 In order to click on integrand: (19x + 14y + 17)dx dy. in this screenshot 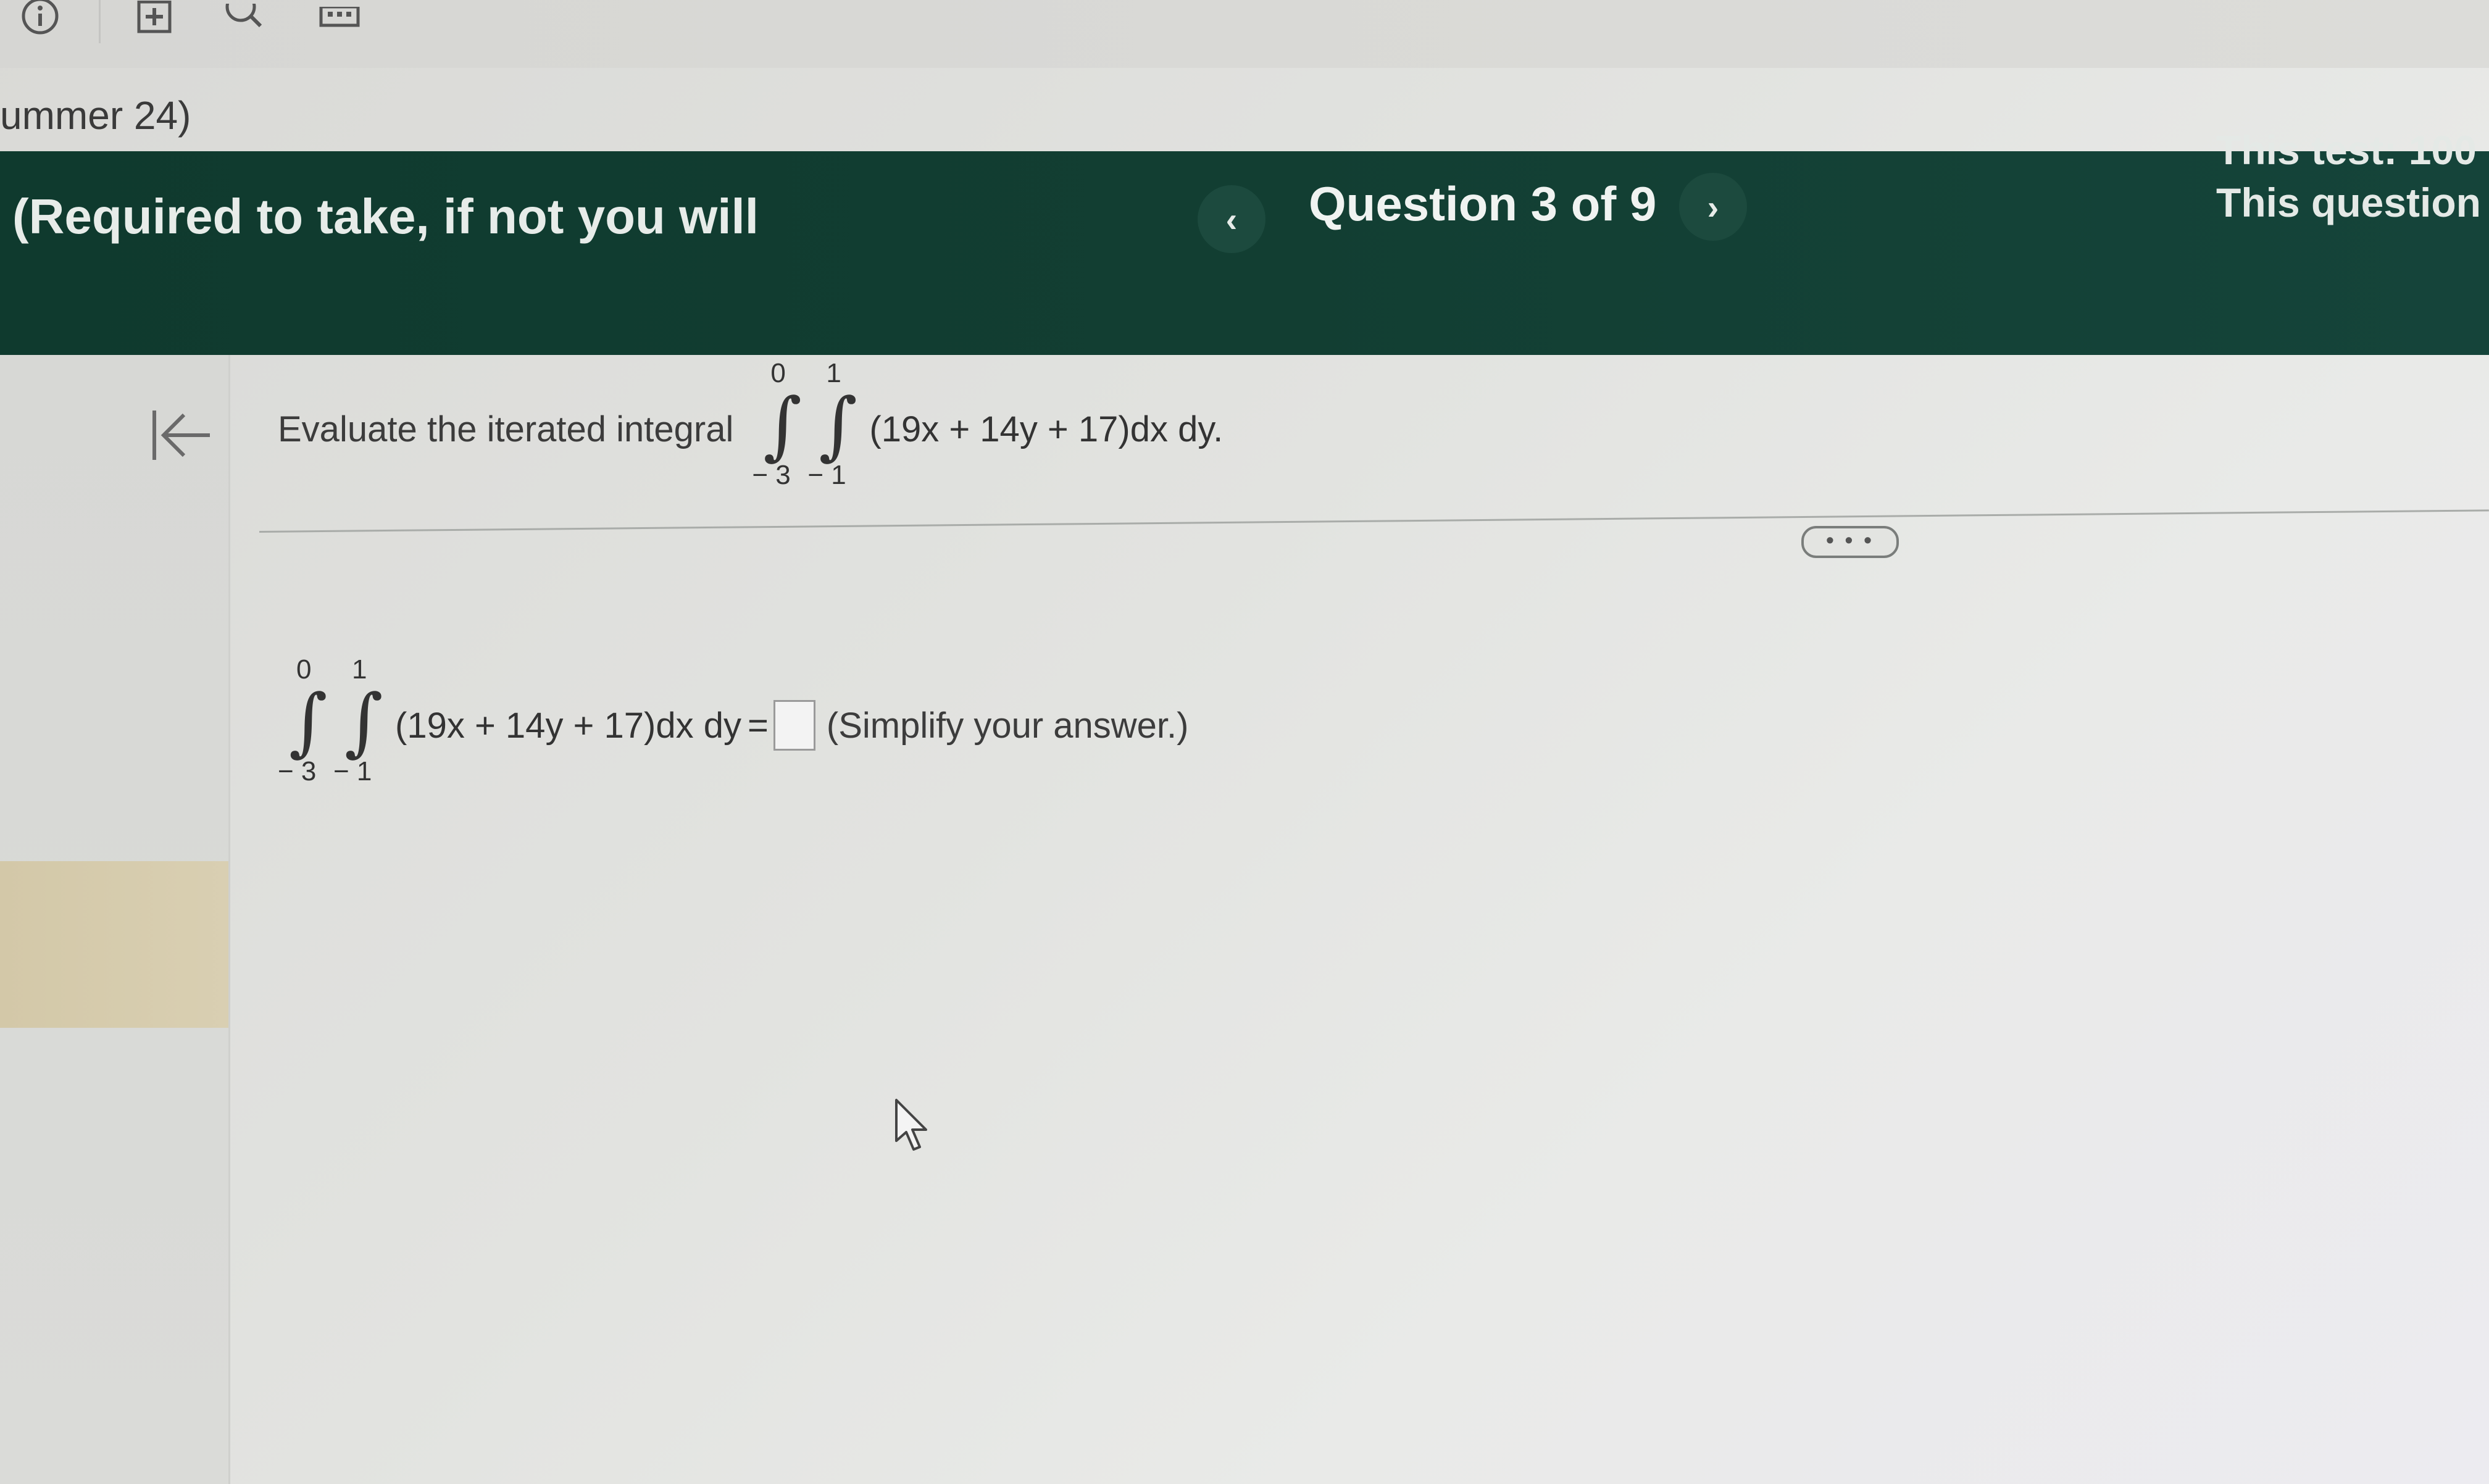, I will do `click(1046, 429)`.